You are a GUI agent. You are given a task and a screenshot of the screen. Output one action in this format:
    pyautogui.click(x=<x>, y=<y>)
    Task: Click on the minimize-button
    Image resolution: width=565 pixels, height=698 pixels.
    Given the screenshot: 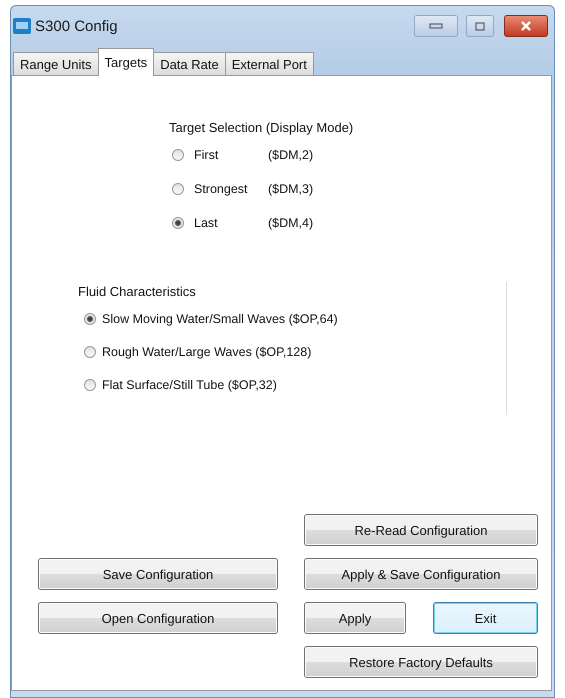 What is the action you would take?
    pyautogui.click(x=436, y=26)
    